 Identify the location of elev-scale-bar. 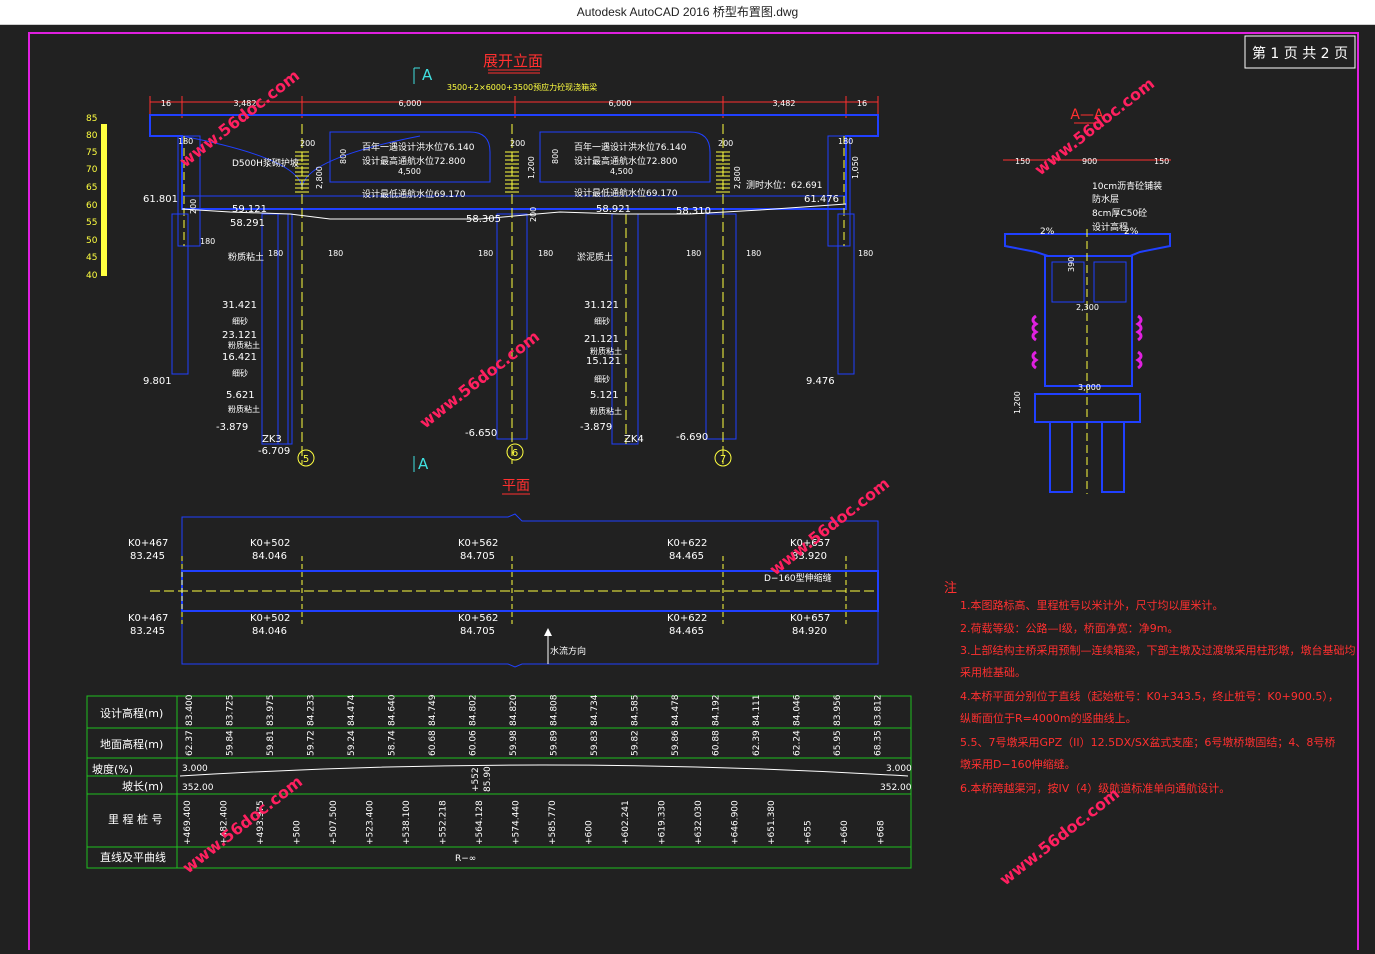
(104, 200).